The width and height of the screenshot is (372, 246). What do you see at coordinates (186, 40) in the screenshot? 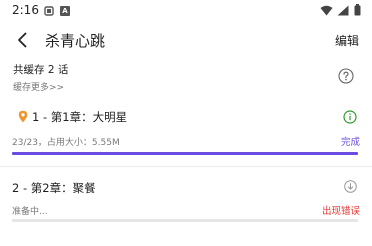
I see `app-bar: 杀青心跳 编辑` at bounding box center [186, 40].